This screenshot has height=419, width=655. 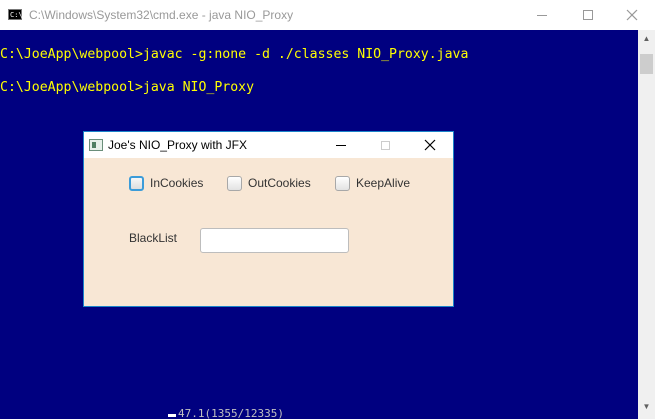 What do you see at coordinates (279, 183) in the screenshot?
I see `checkbox-label: OutCookies` at bounding box center [279, 183].